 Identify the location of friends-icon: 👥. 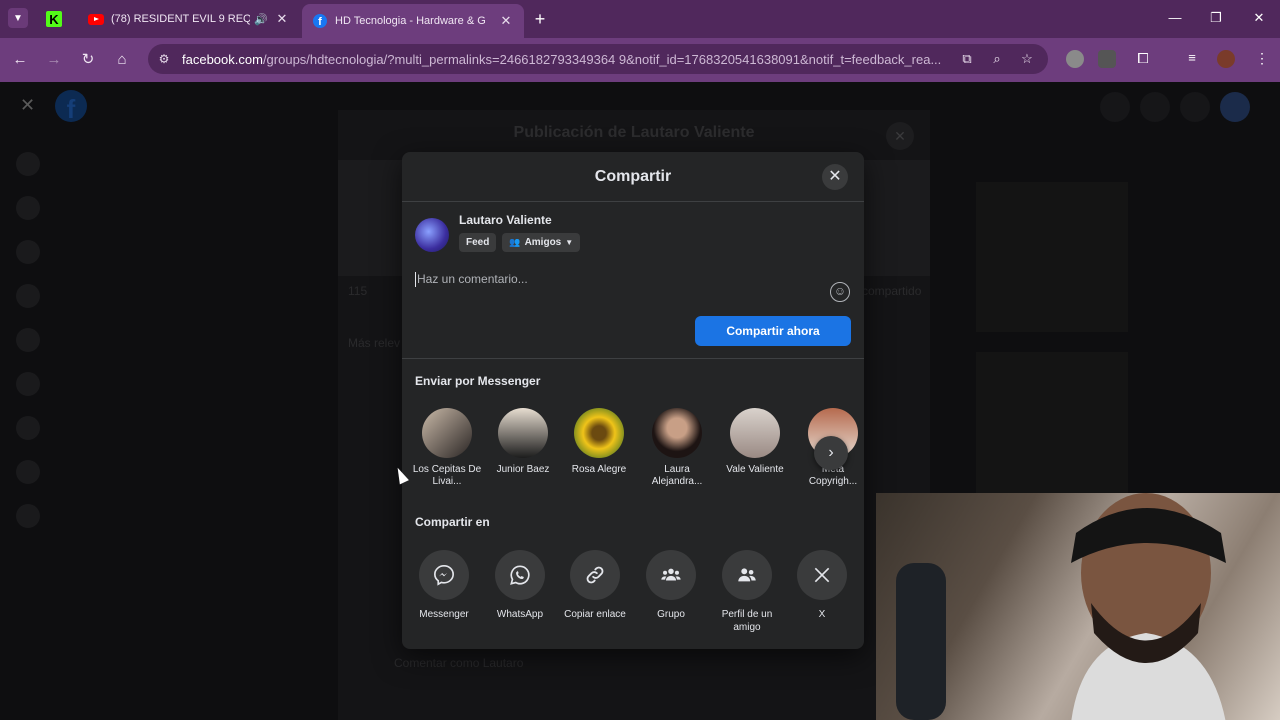
(515, 242).